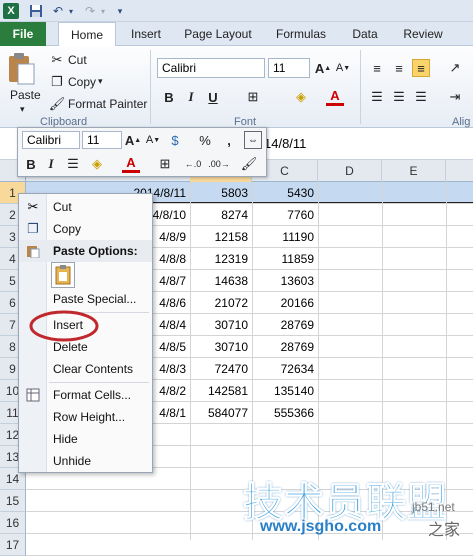 The height and width of the screenshot is (556, 473). Describe the element at coordinates (285, 369) in the screenshot. I see `cell: 72634` at that location.